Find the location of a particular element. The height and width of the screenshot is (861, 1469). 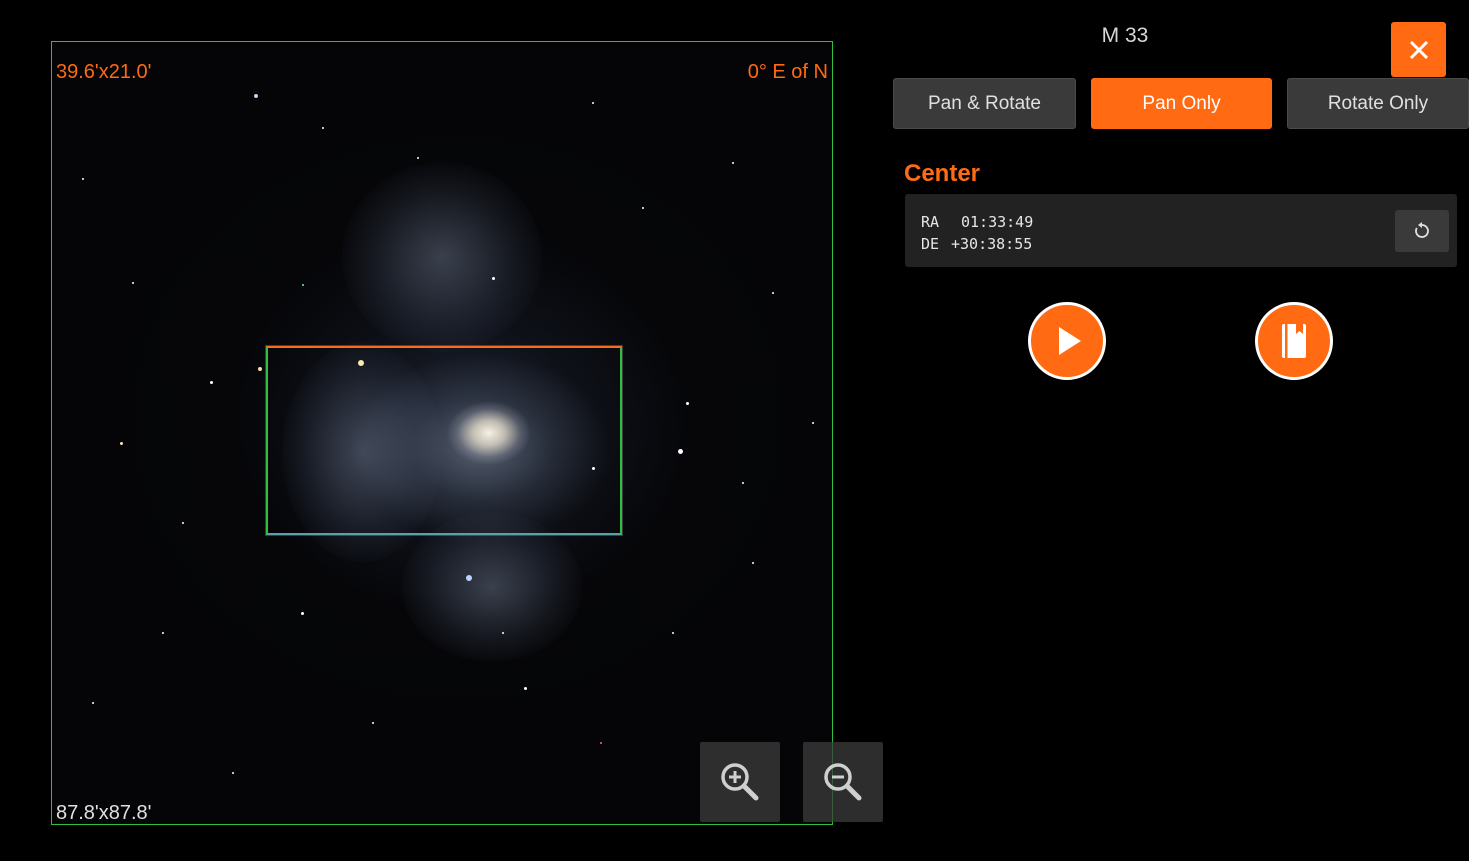

pan-rotate-button: Pan & Rotate is located at coordinates (984, 103).